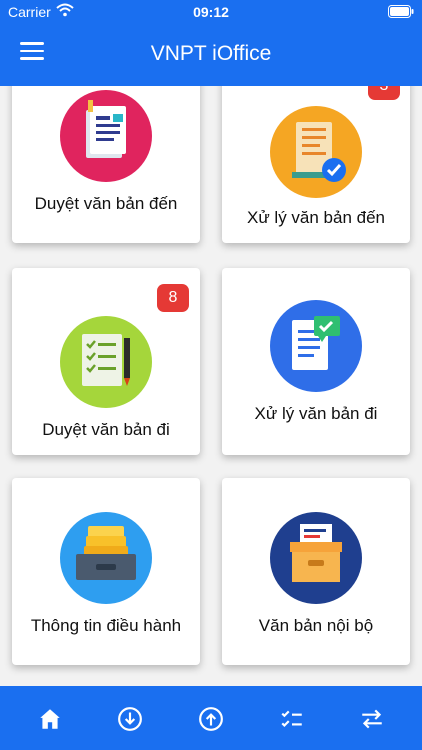 This screenshot has height=750, width=422. I want to click on tile-label: Duyệt văn bản đến, so click(106, 203).